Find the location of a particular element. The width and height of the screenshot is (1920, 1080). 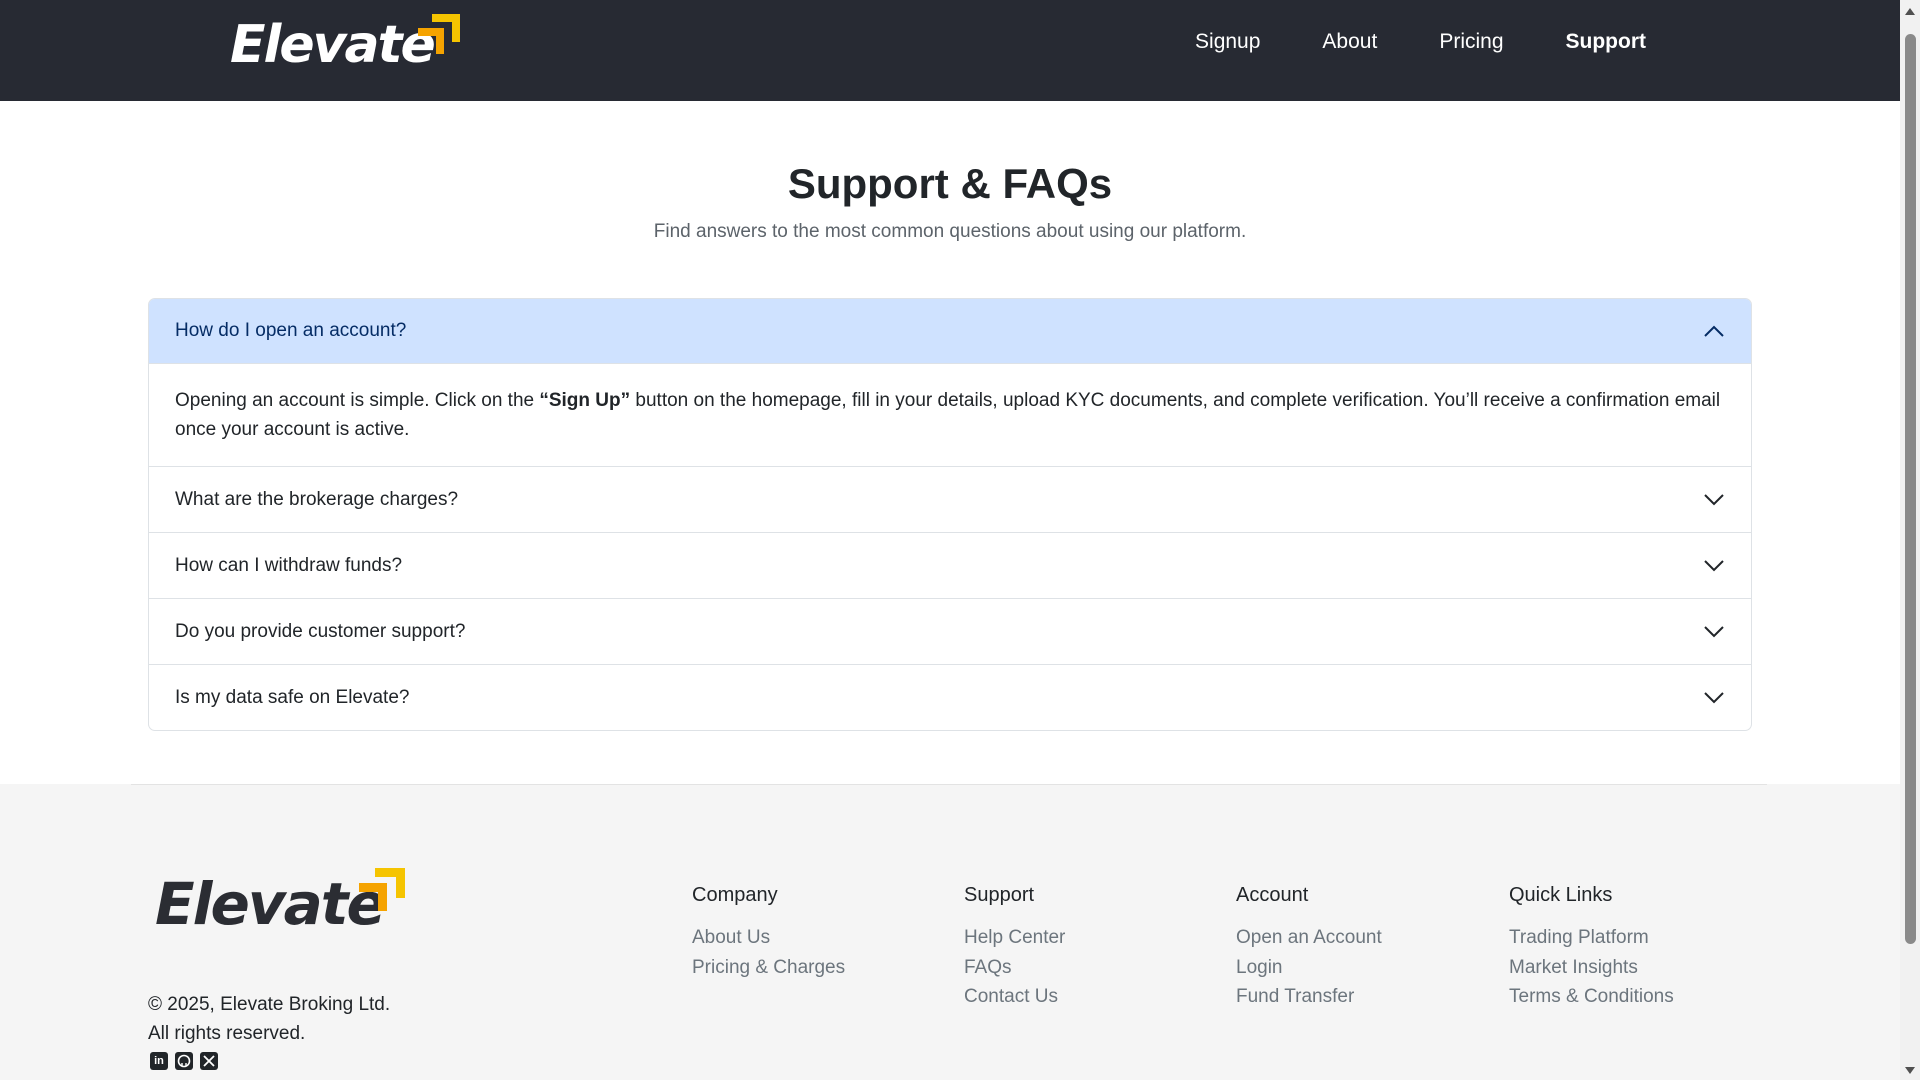

faq-answer-emphasis: “Sign Up” is located at coordinates (585, 400).